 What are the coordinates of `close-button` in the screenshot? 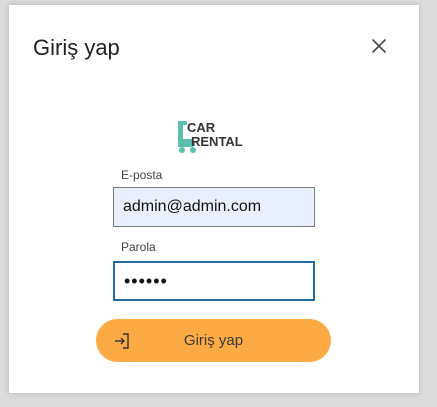 It's located at (379, 46).